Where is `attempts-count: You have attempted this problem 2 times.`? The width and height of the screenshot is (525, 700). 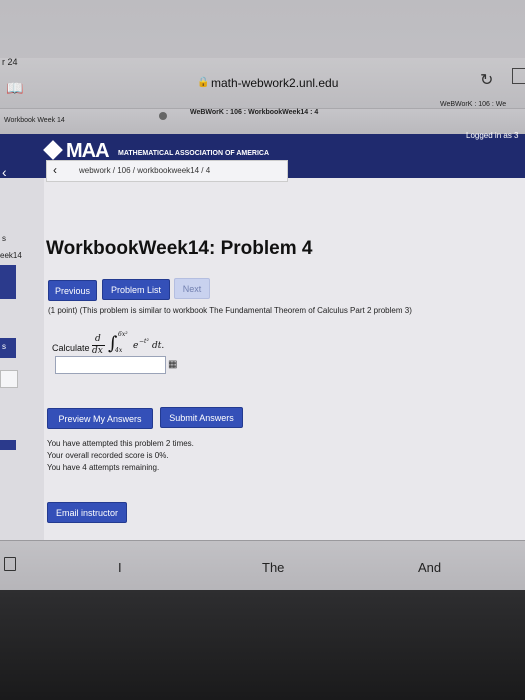
attempts-count: You have attempted this problem 2 times. is located at coordinates (120, 443).